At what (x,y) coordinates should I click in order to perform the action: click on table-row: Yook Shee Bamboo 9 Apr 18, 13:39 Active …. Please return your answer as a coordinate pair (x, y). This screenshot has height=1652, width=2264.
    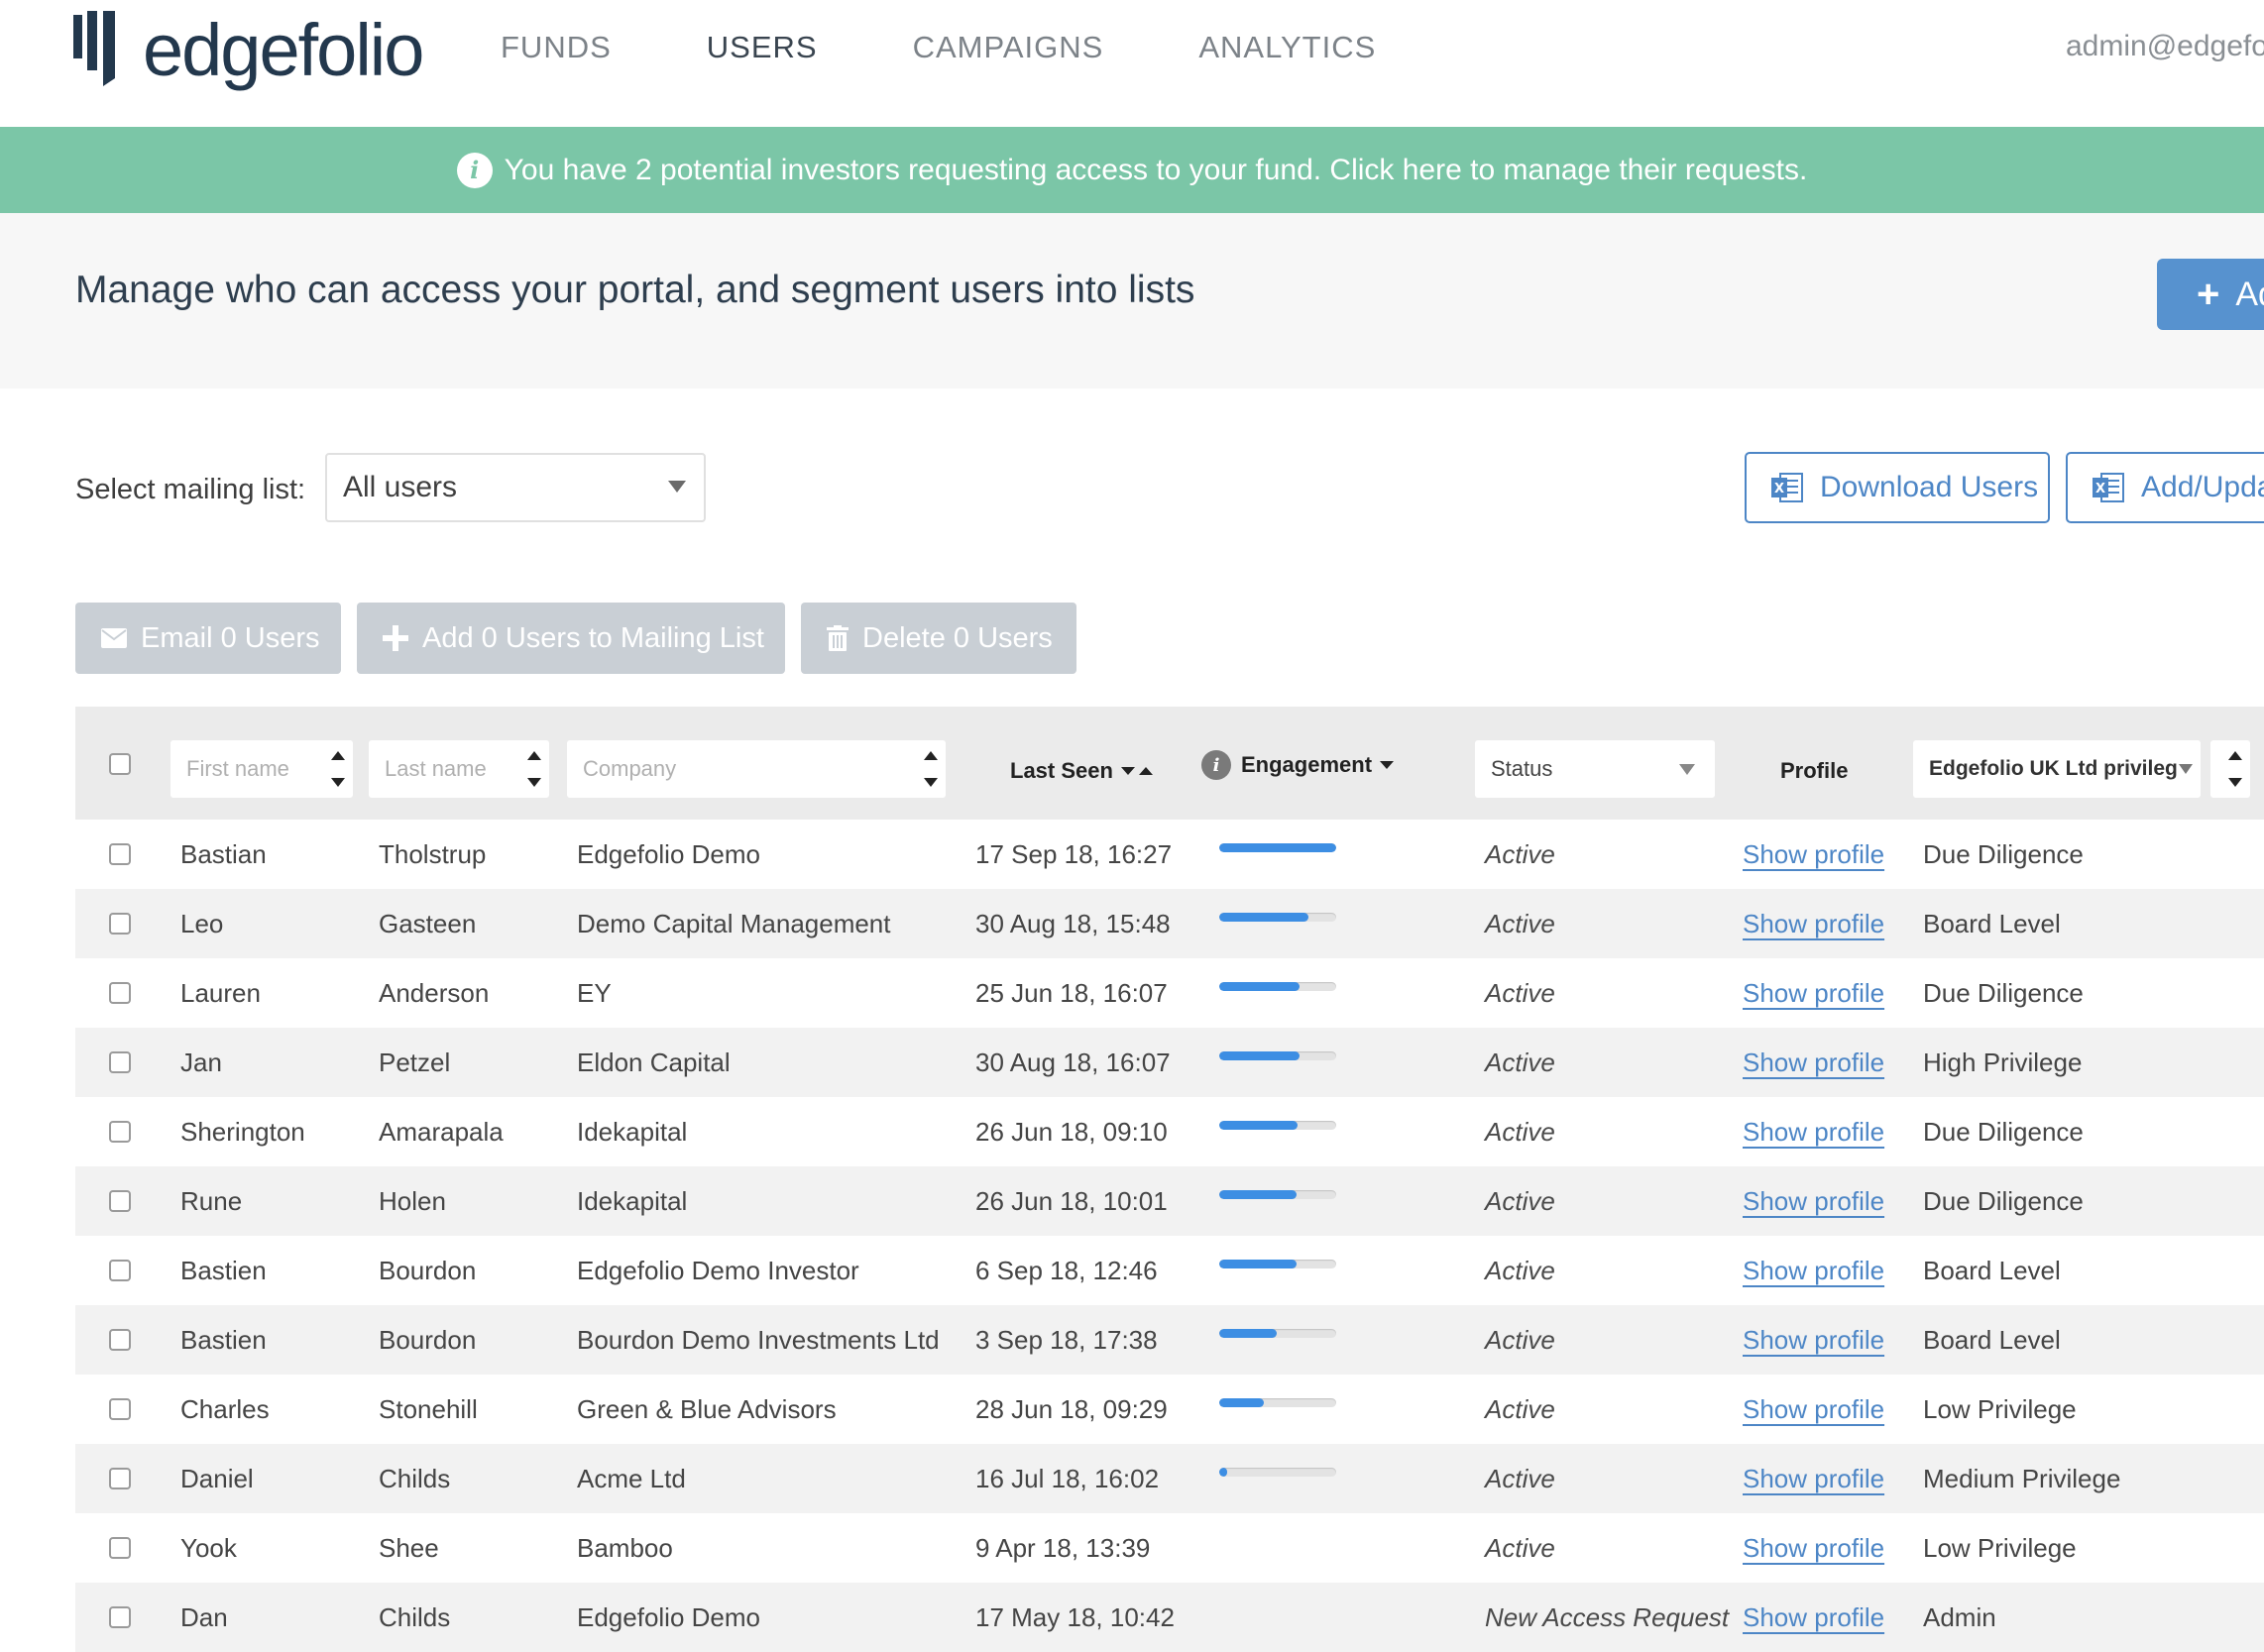
    Looking at the image, I should click on (1169, 1548).